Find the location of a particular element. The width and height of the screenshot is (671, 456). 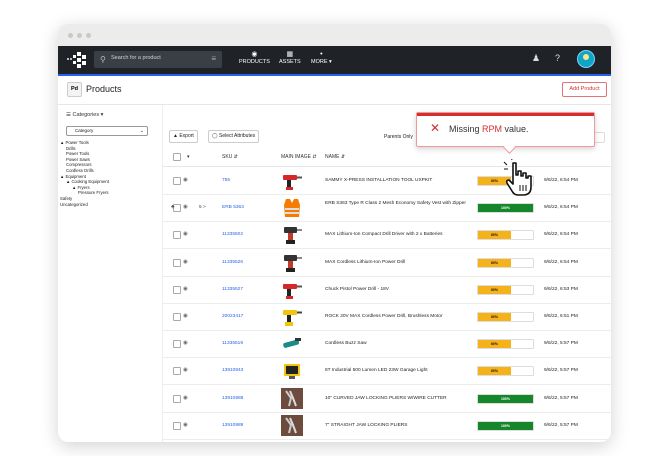

column-name: NAME ⇵ is located at coordinates (335, 157).